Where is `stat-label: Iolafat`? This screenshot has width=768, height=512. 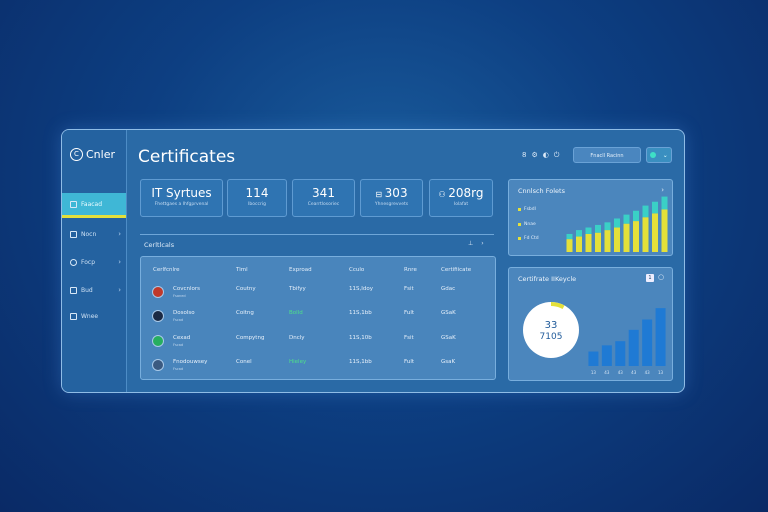 stat-label: Iolafat is located at coordinates (461, 204).